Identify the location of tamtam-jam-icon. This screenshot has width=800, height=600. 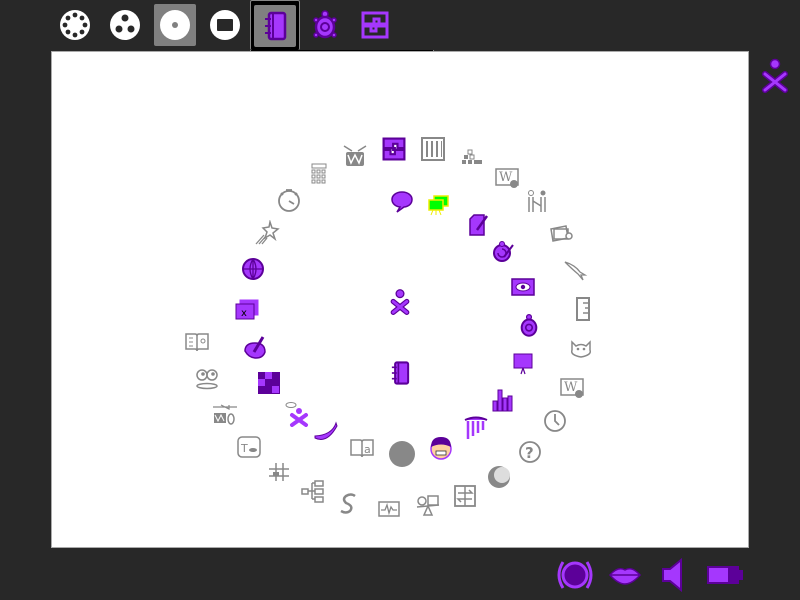
(224, 414).